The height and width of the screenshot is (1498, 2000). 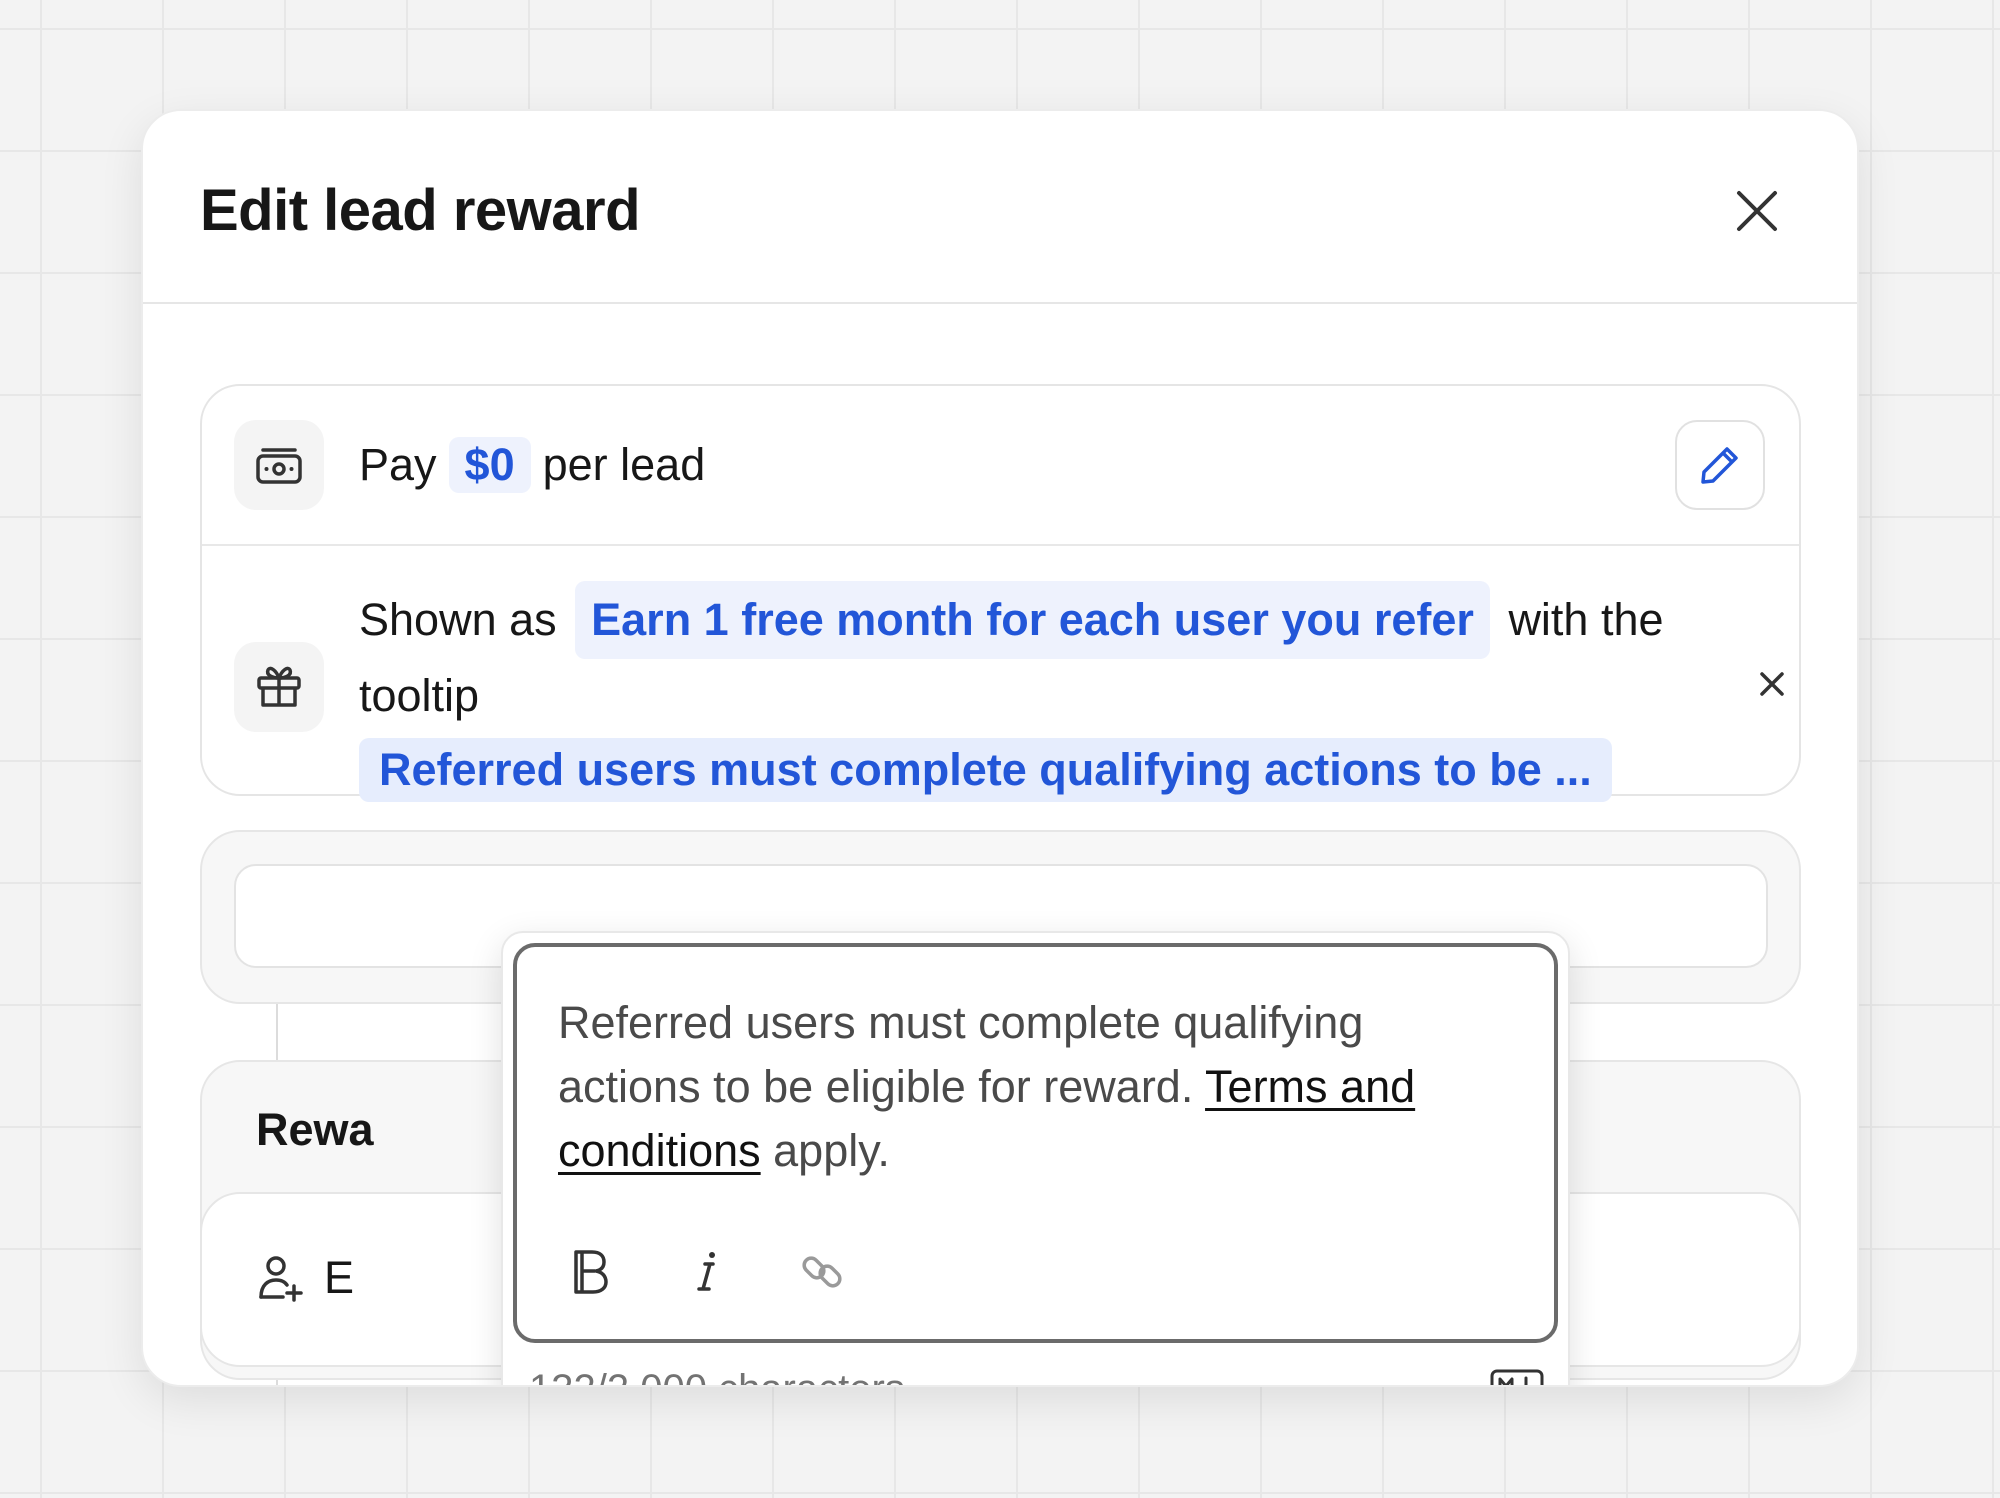 What do you see at coordinates (532, 465) in the screenshot?
I see `pay-line: Pay $0 per lead` at bounding box center [532, 465].